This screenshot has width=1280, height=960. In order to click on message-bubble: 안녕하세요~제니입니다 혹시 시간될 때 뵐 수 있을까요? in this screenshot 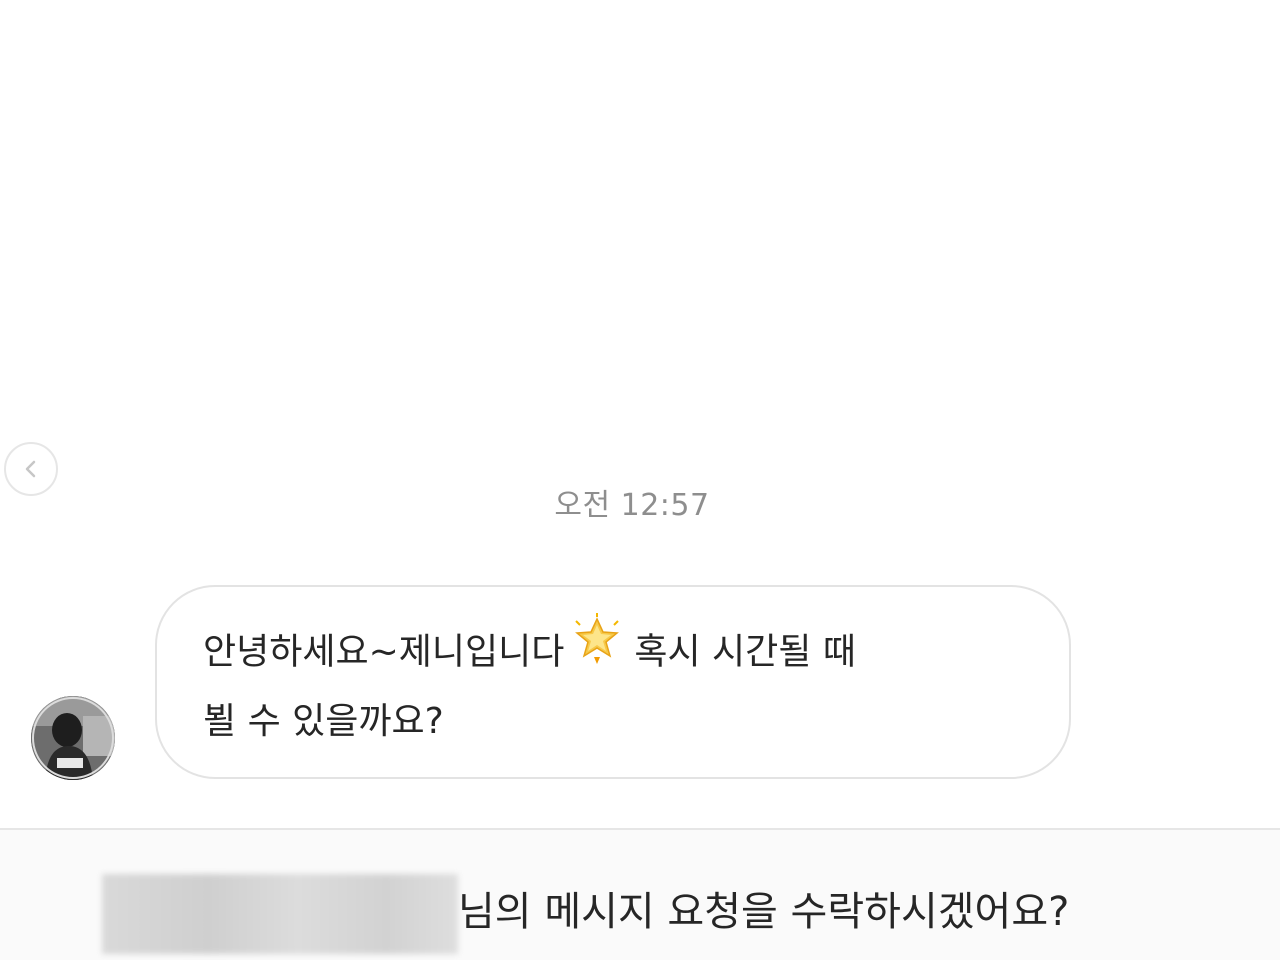, I will do `click(613, 682)`.